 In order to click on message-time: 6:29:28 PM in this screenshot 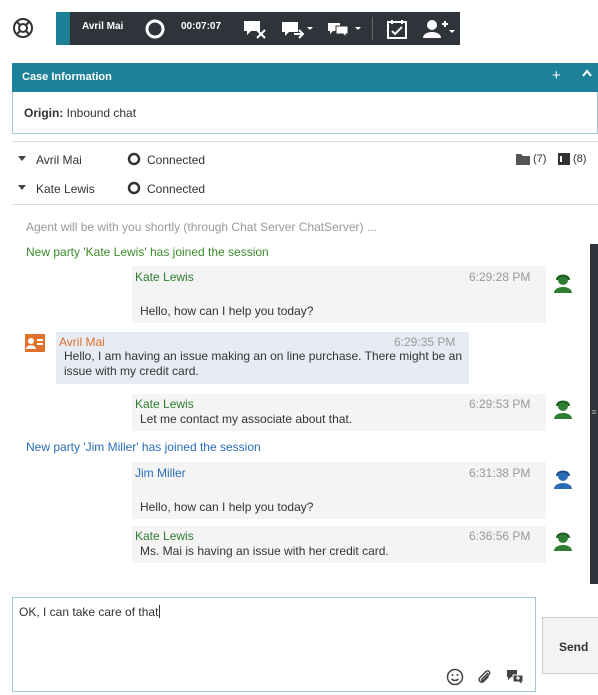, I will do `click(500, 277)`.